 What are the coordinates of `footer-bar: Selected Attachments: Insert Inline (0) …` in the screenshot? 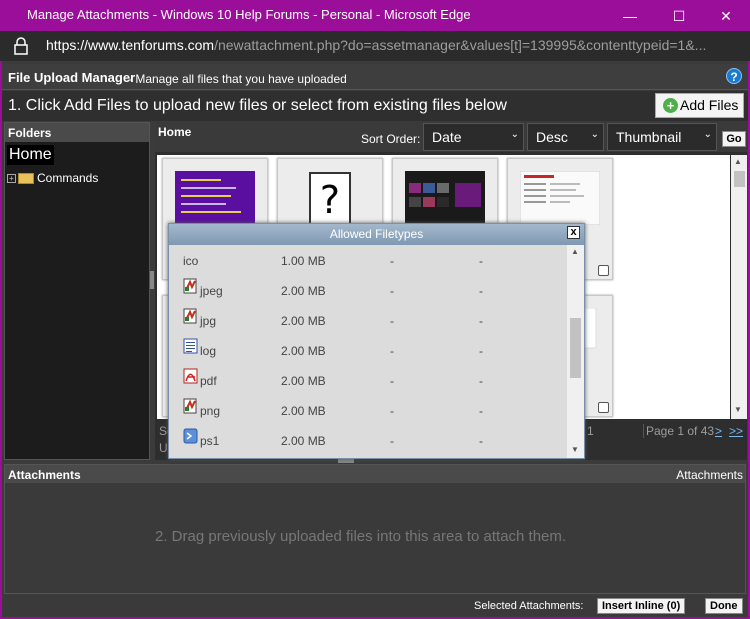 It's located at (375, 606).